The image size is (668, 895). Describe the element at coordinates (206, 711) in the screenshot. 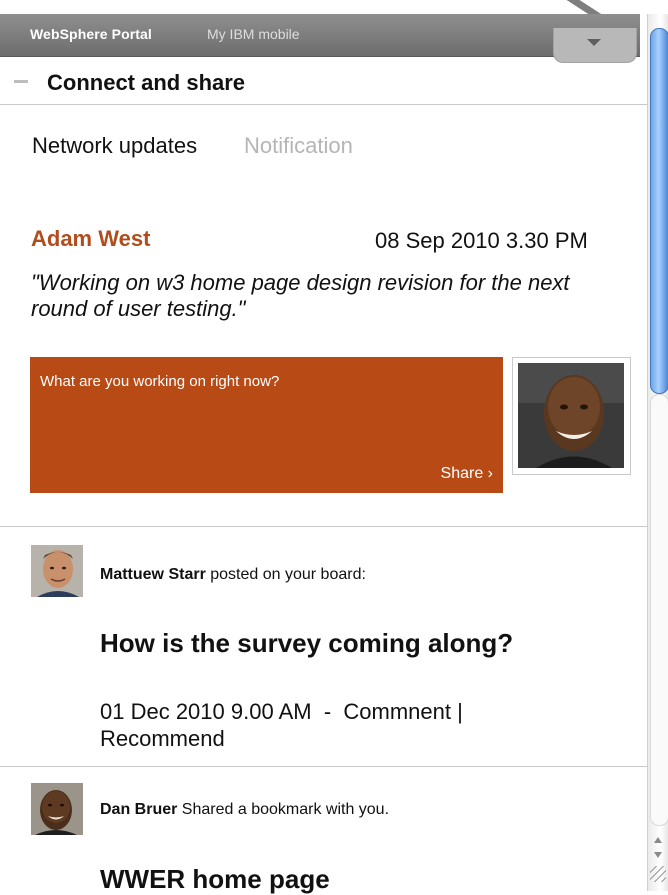

I see `activity-date: 01 Dec 2010 9.00 AM` at that location.